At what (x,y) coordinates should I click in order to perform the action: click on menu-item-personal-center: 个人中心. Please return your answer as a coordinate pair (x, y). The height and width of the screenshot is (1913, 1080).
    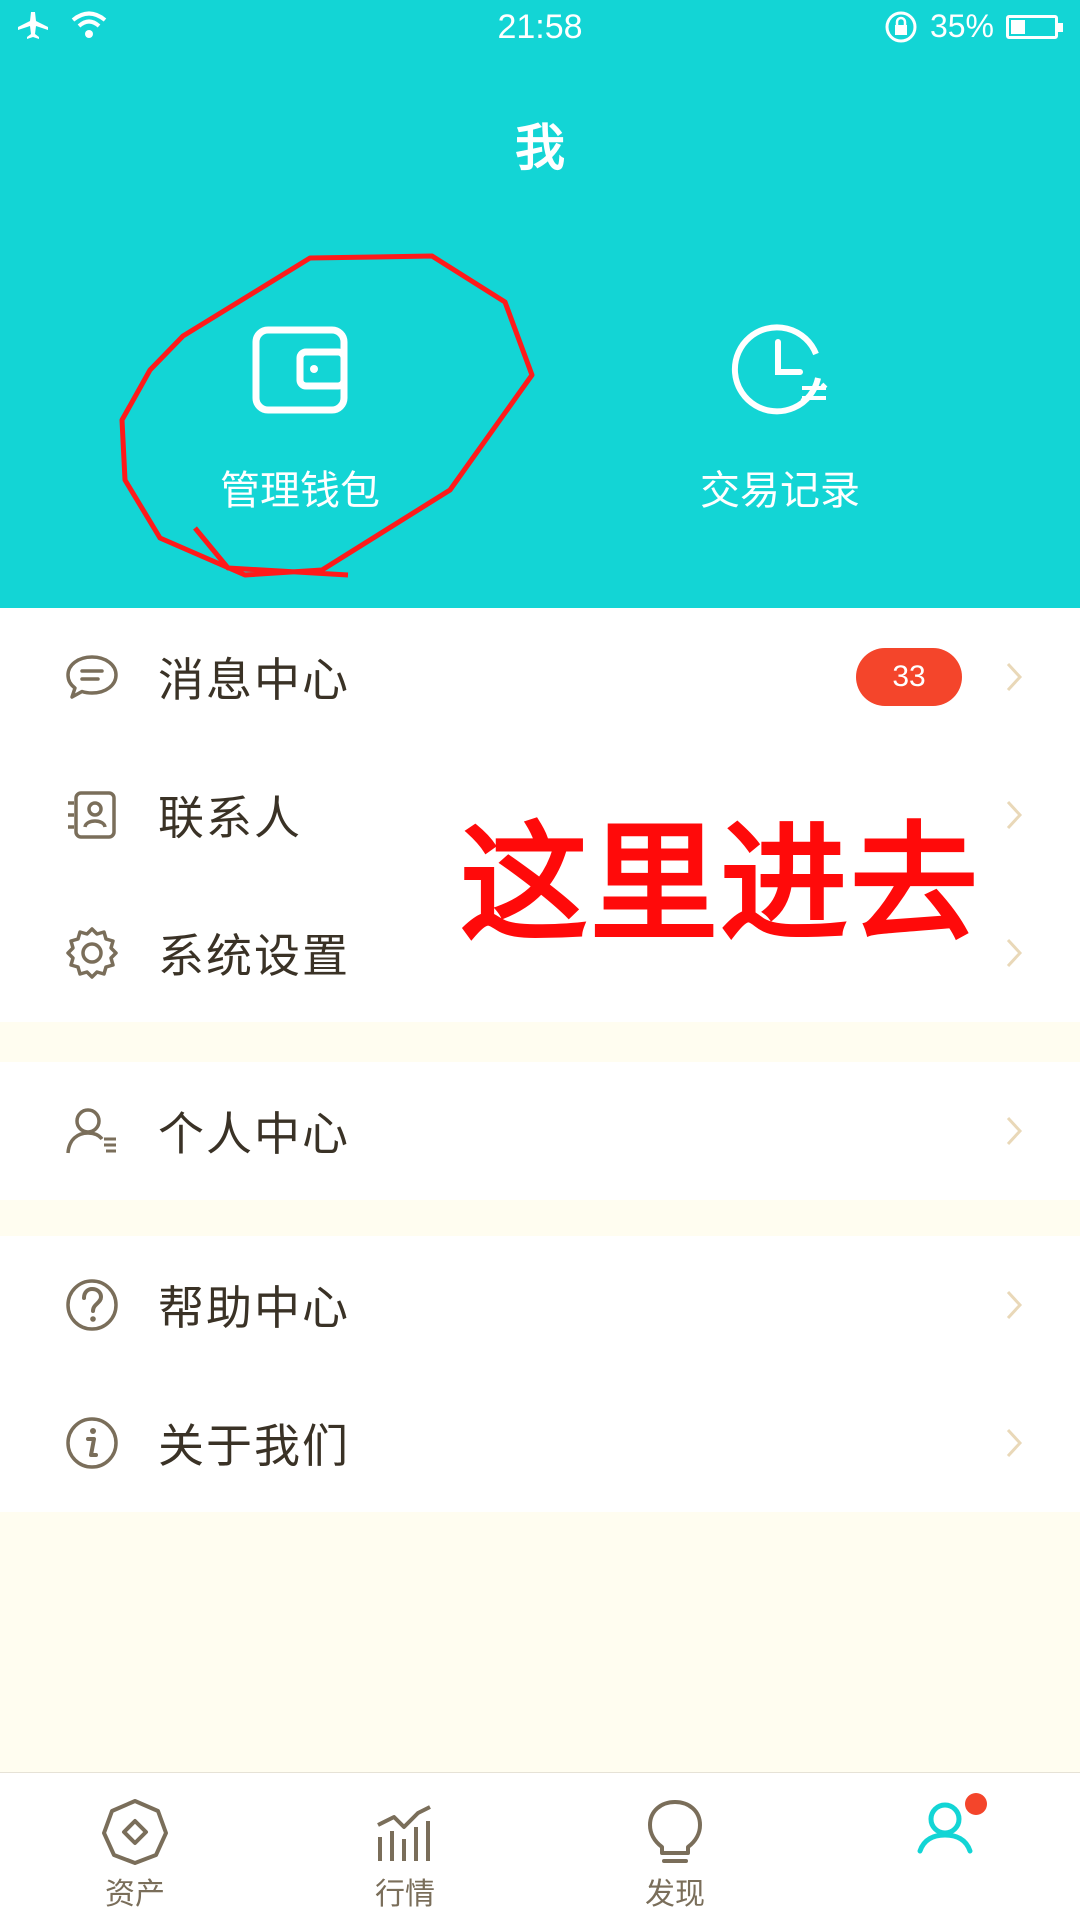
    Looking at the image, I should click on (540, 1131).